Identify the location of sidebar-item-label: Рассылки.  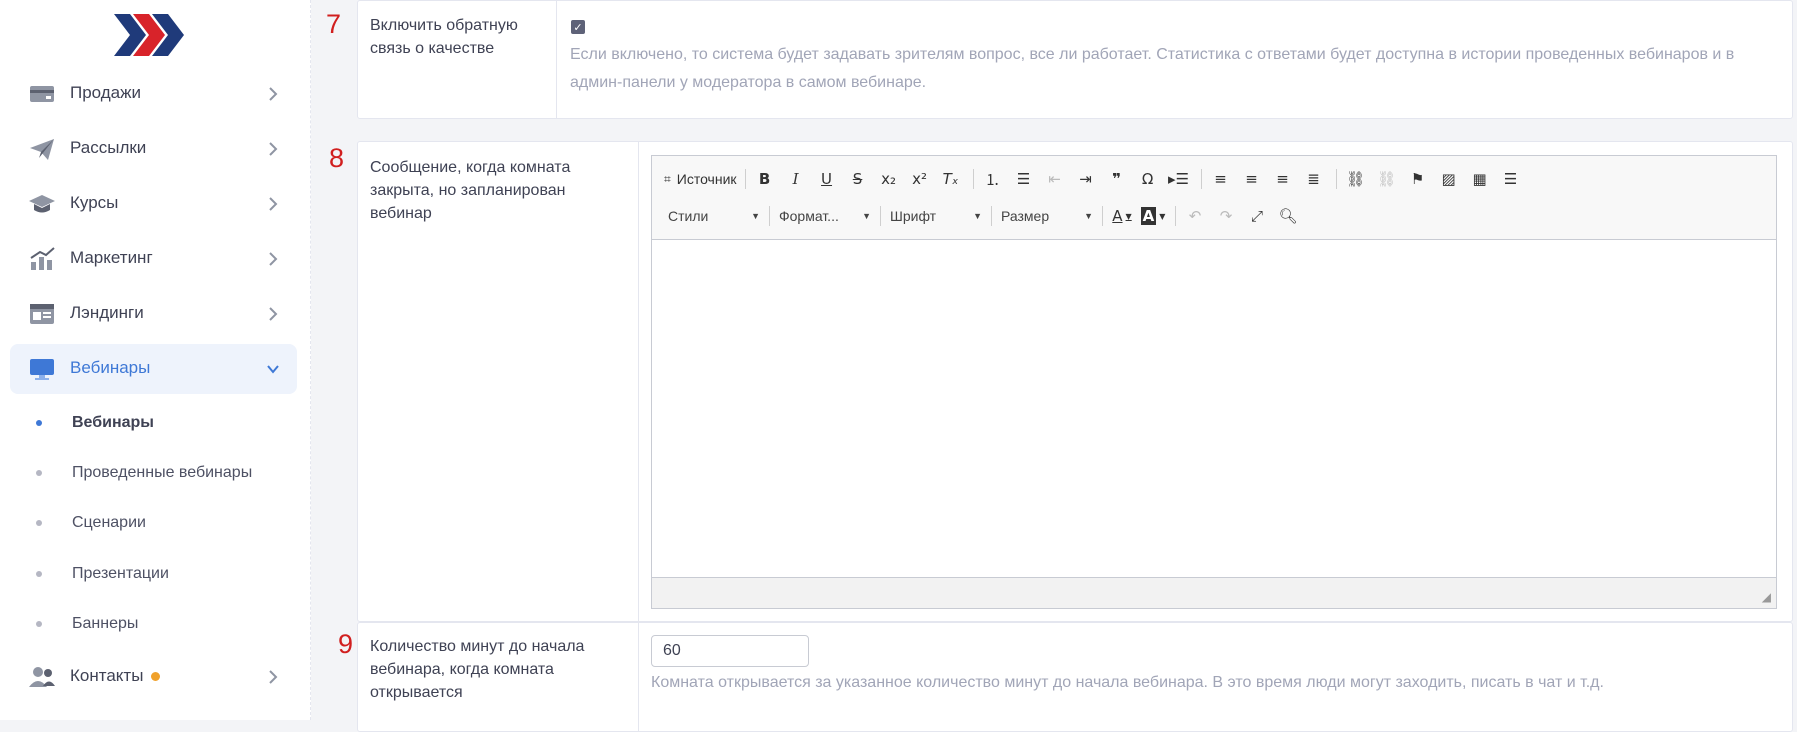
(108, 147).